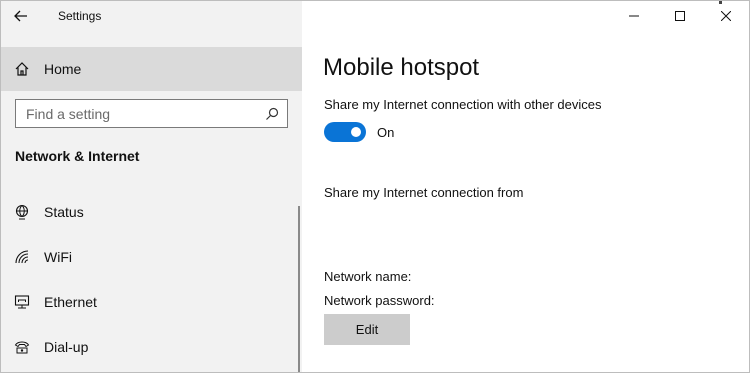 The width and height of the screenshot is (750, 373). I want to click on back-button, so click(21, 16).